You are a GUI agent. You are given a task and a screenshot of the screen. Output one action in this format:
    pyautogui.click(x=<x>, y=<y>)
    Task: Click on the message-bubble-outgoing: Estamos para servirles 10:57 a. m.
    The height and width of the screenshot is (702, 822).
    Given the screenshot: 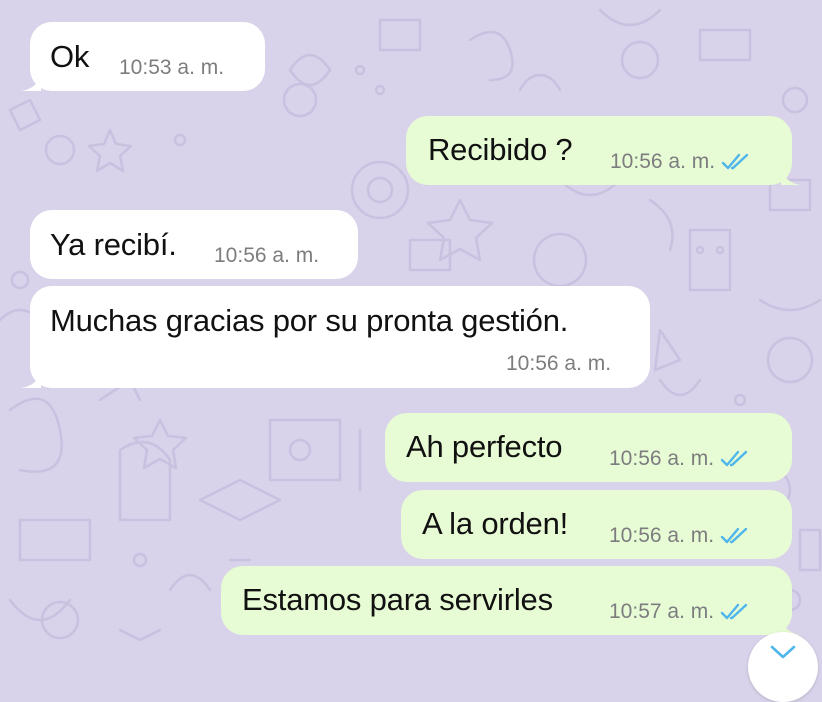 What is the action you would take?
    pyautogui.click(x=511, y=600)
    